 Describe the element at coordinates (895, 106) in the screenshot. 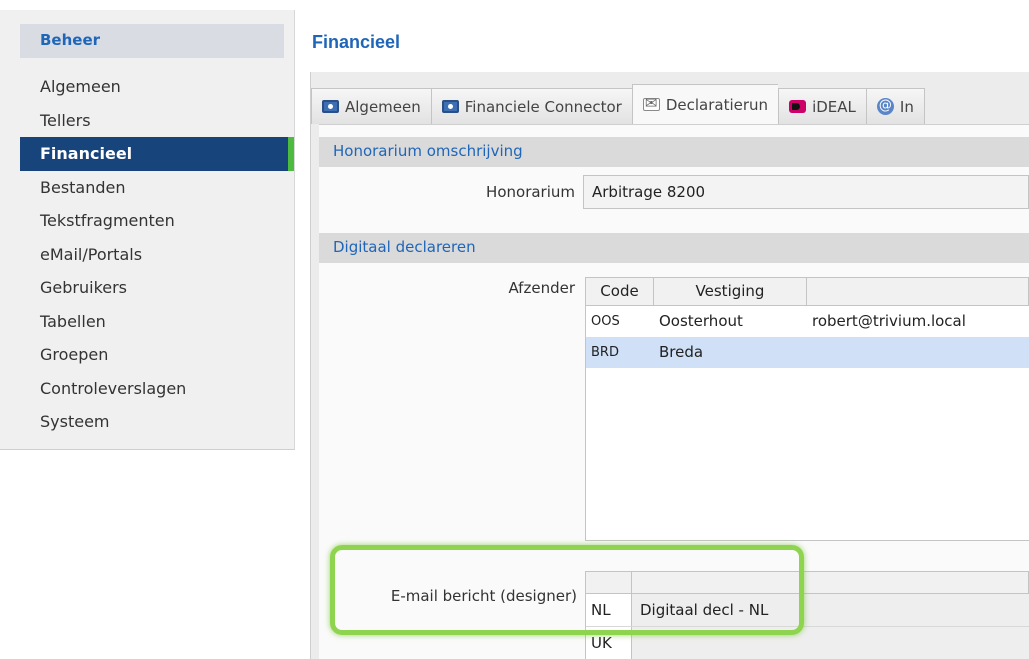

I see `tab-in: @ In` at that location.